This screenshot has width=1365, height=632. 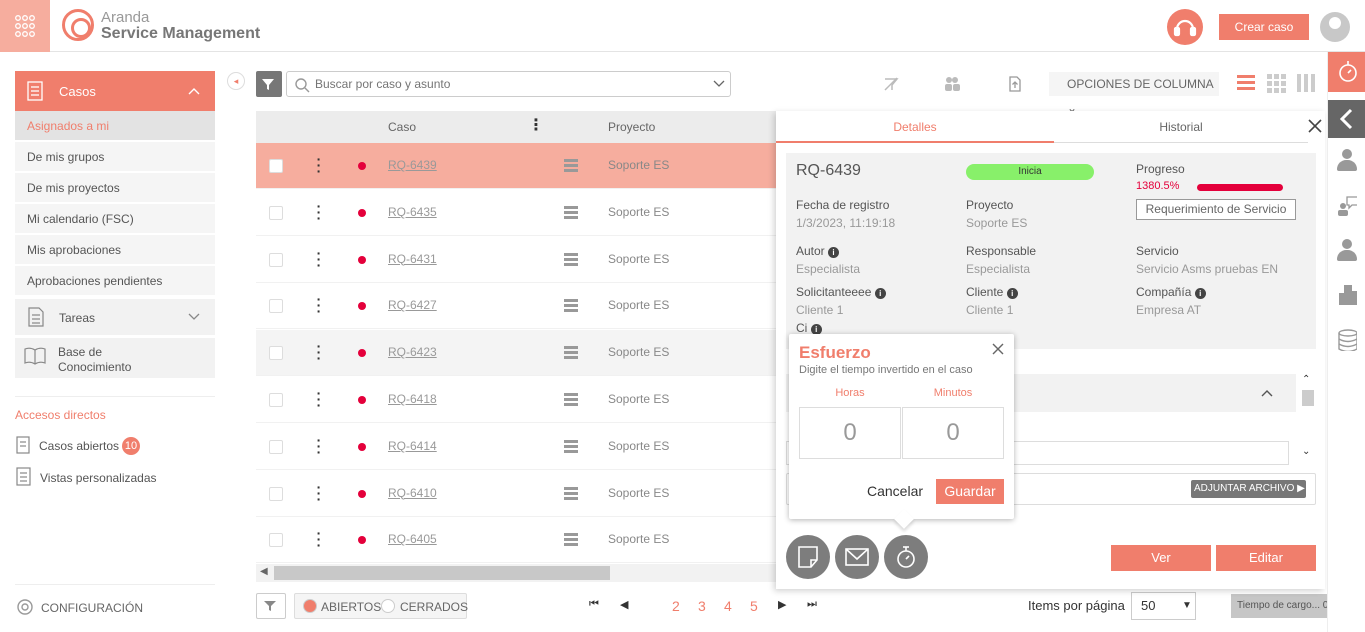 What do you see at coordinates (79, 446) in the screenshot?
I see `open-cases-link: Casos abiertos` at bounding box center [79, 446].